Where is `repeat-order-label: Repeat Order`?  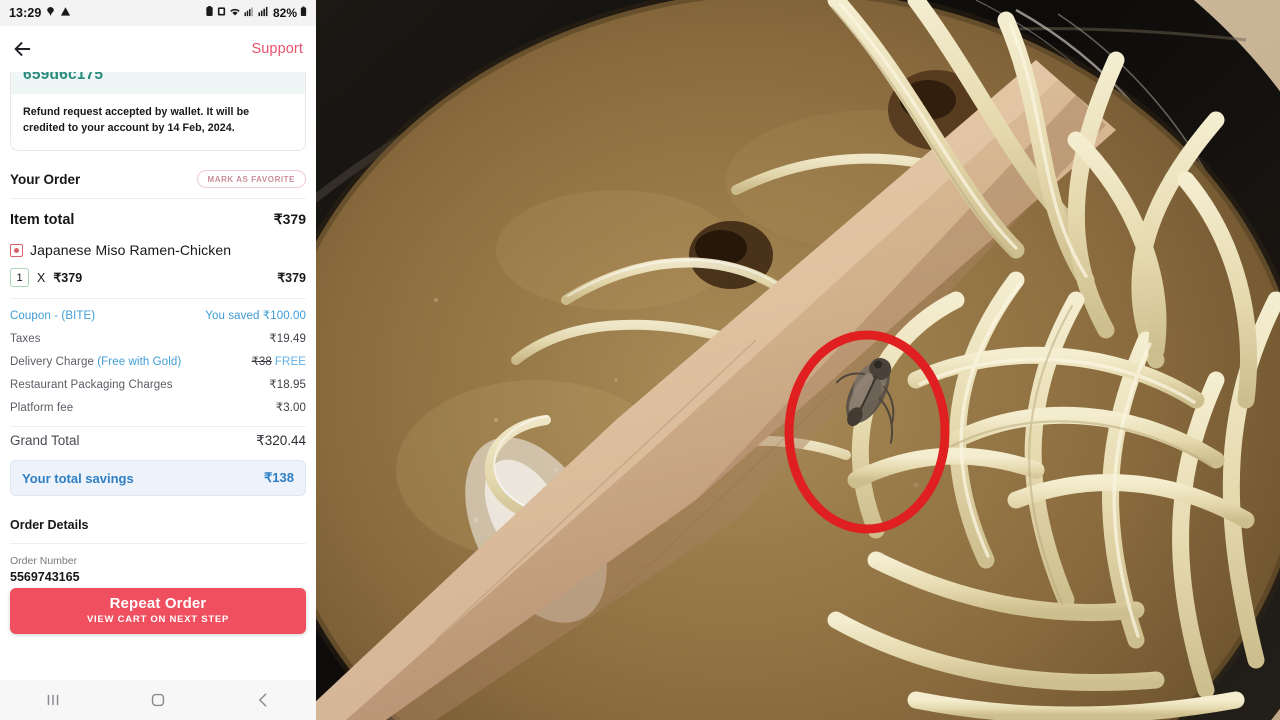
repeat-order-label: Repeat Order is located at coordinates (158, 603).